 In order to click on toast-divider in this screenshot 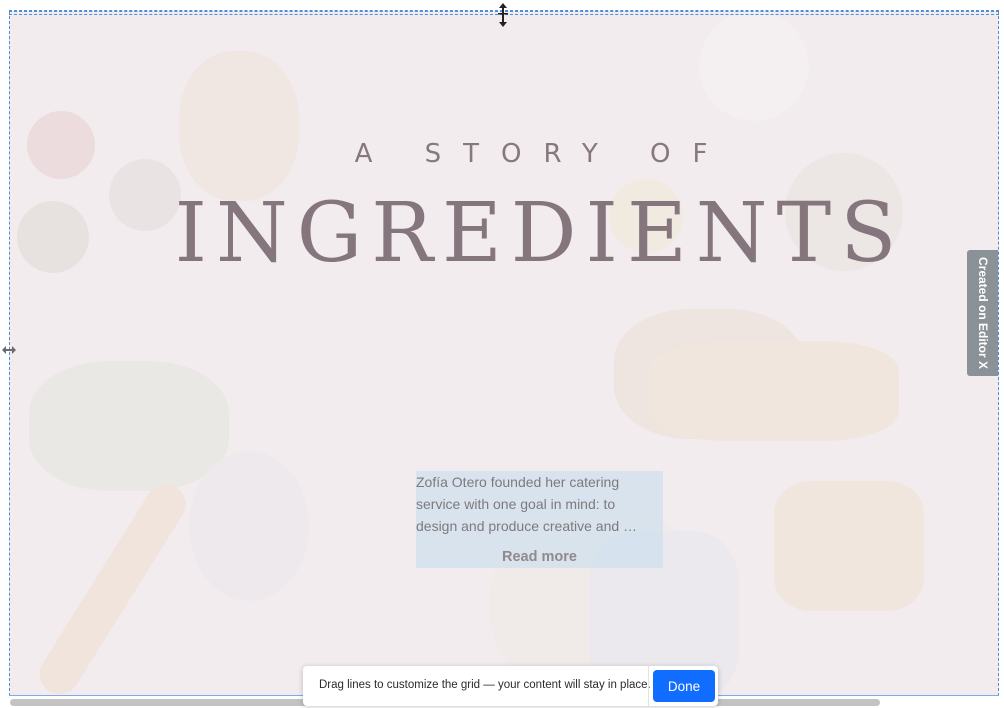, I will do `click(648, 686)`.